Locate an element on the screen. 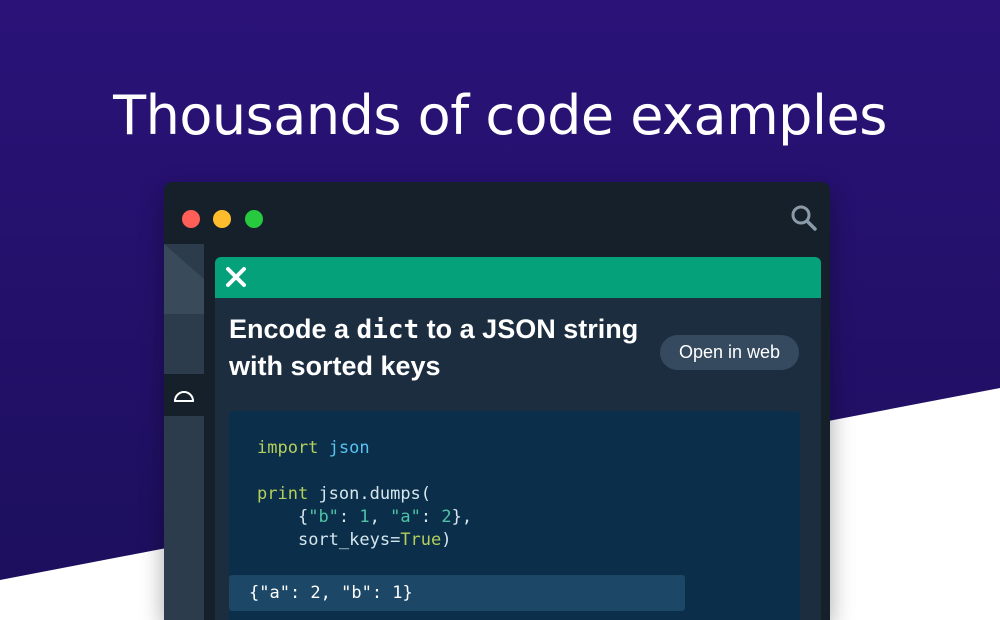 This screenshot has width=1000, height=620. window-maximize-button is located at coordinates (254, 219).